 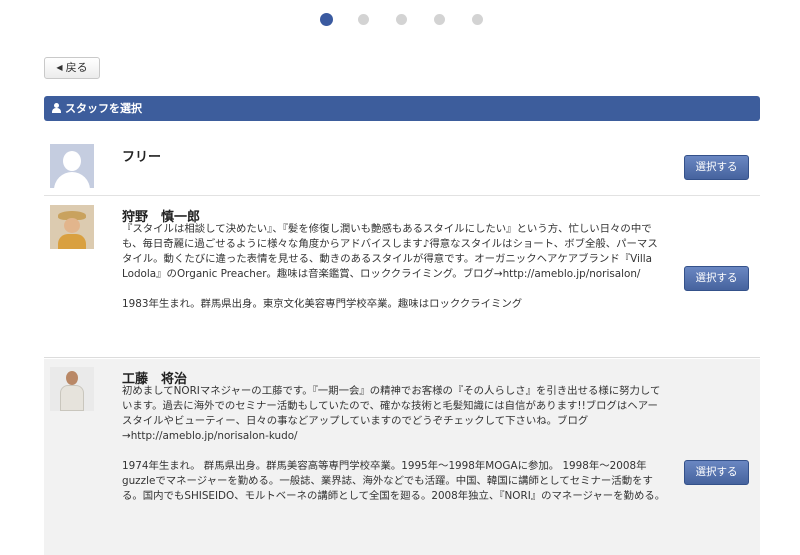 I want to click on section-header: スタッフを選択, so click(x=402, y=108).